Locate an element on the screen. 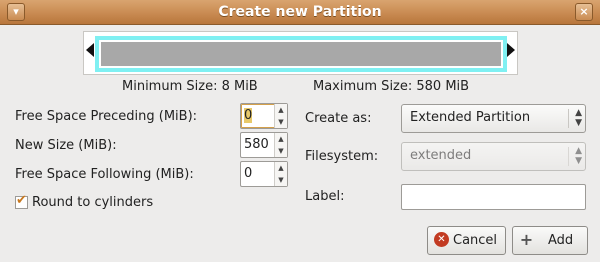 The width and height of the screenshot is (600, 262). partition-label-label: Label: is located at coordinates (325, 196).